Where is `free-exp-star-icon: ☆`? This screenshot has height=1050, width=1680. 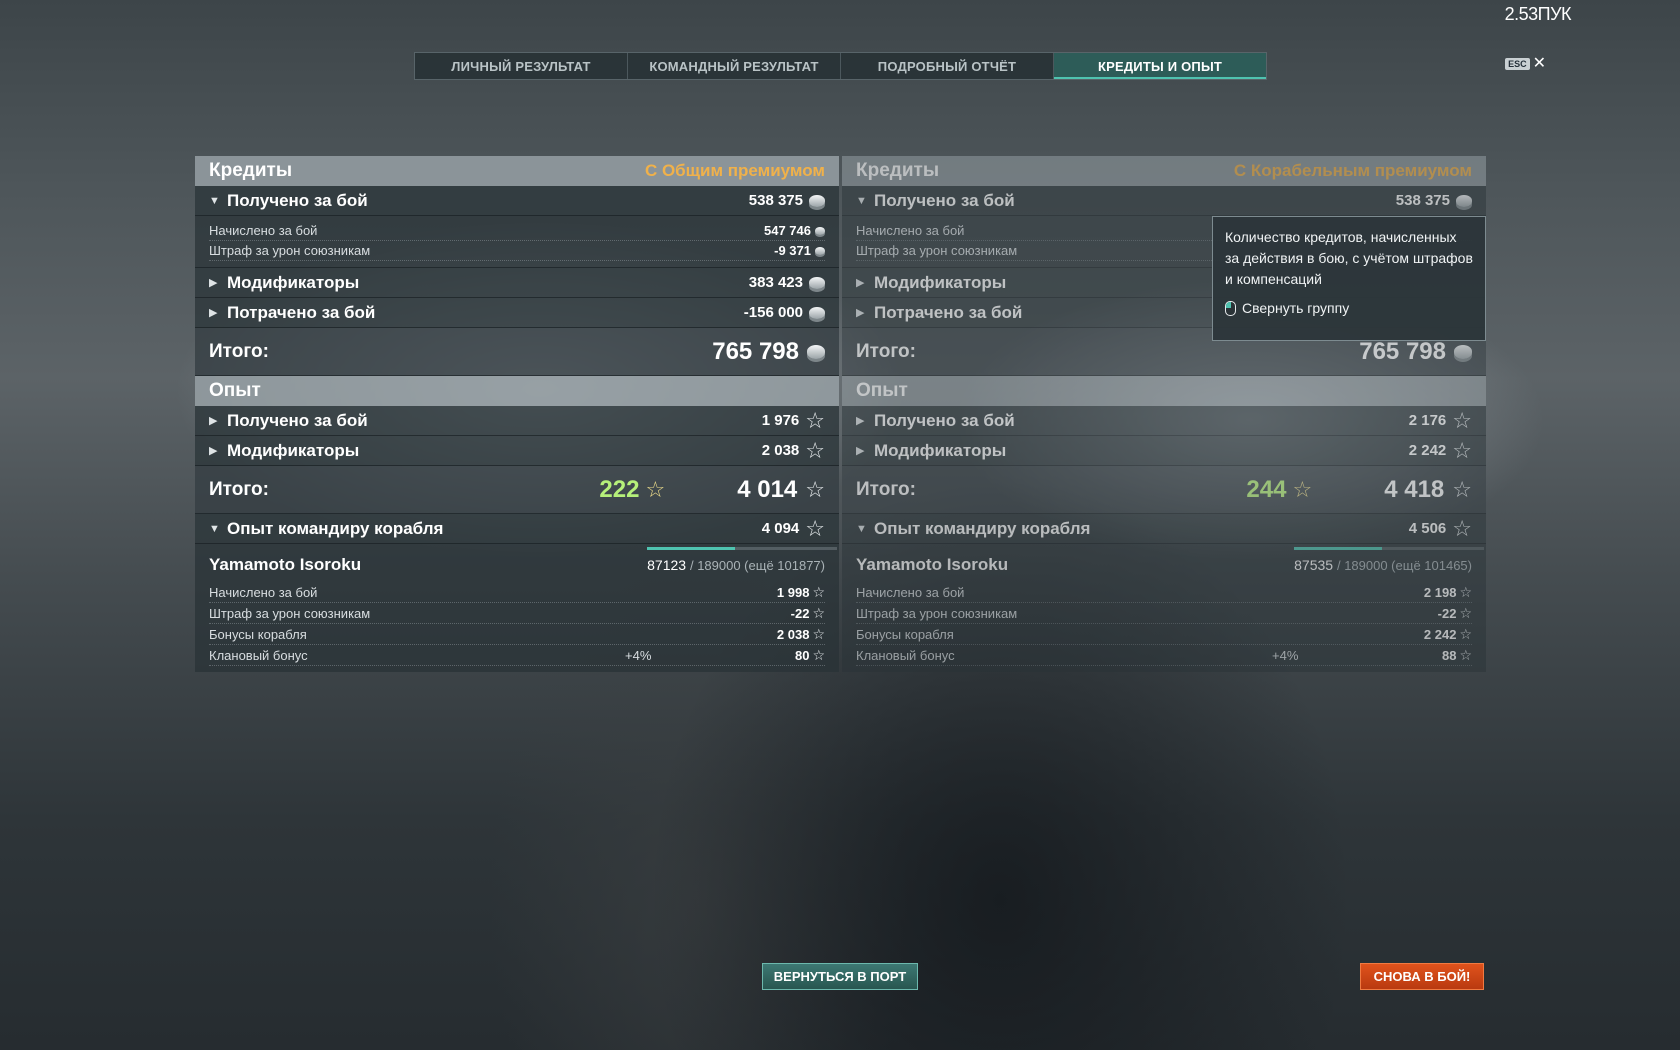
free-exp-star-icon: ☆ is located at coordinates (1302, 489).